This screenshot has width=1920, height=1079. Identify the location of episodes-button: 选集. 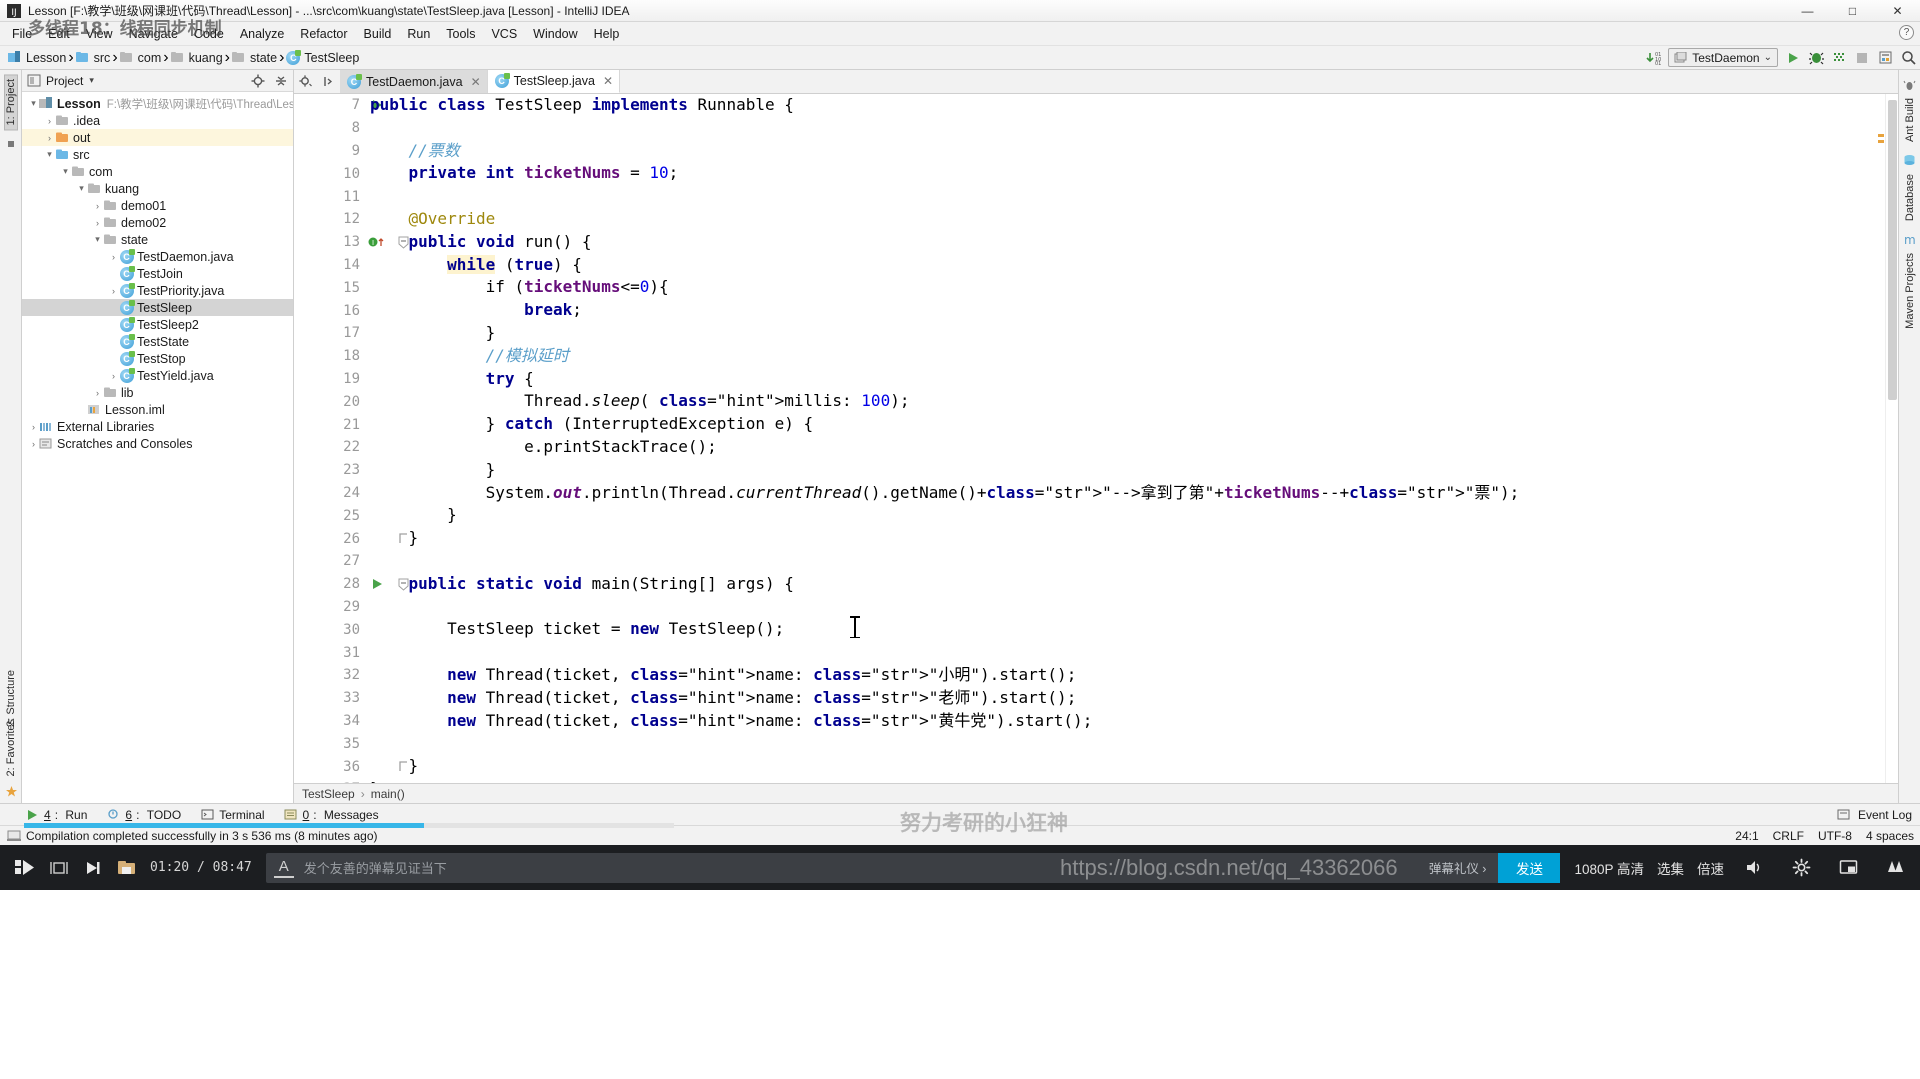
(1670, 868).